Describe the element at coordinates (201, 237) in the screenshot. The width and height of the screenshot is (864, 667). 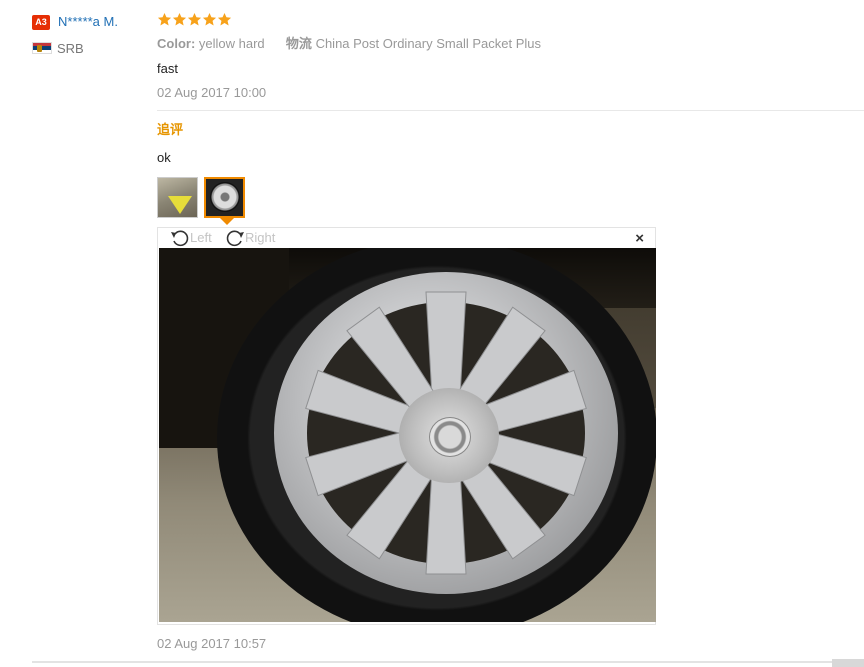
I see `rotate-left-label: Left` at that location.